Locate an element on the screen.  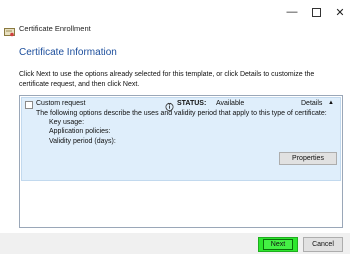
properties-button: Properties is located at coordinates (308, 158).